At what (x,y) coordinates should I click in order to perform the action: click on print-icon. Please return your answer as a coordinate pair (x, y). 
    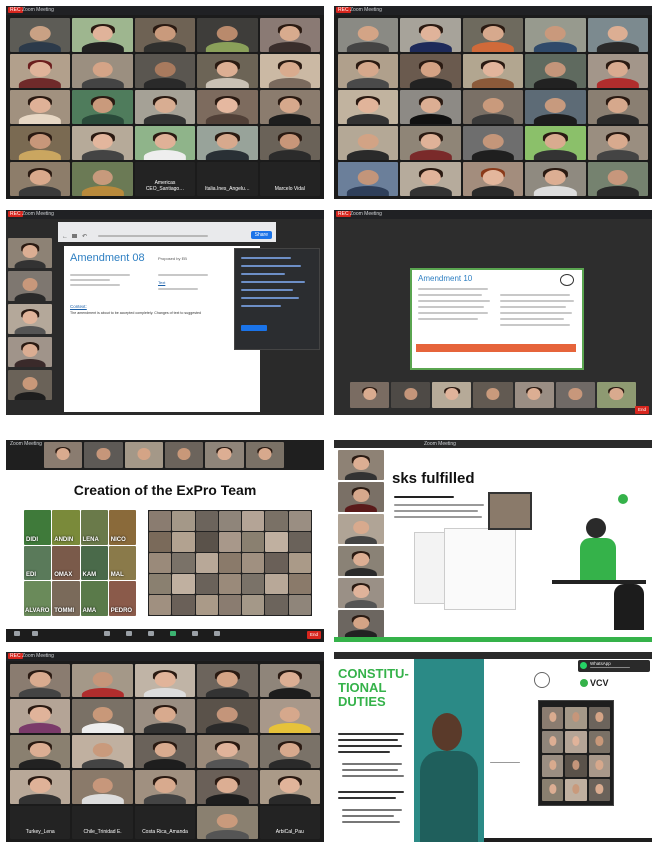
    Looking at the image, I should click on (74, 236).